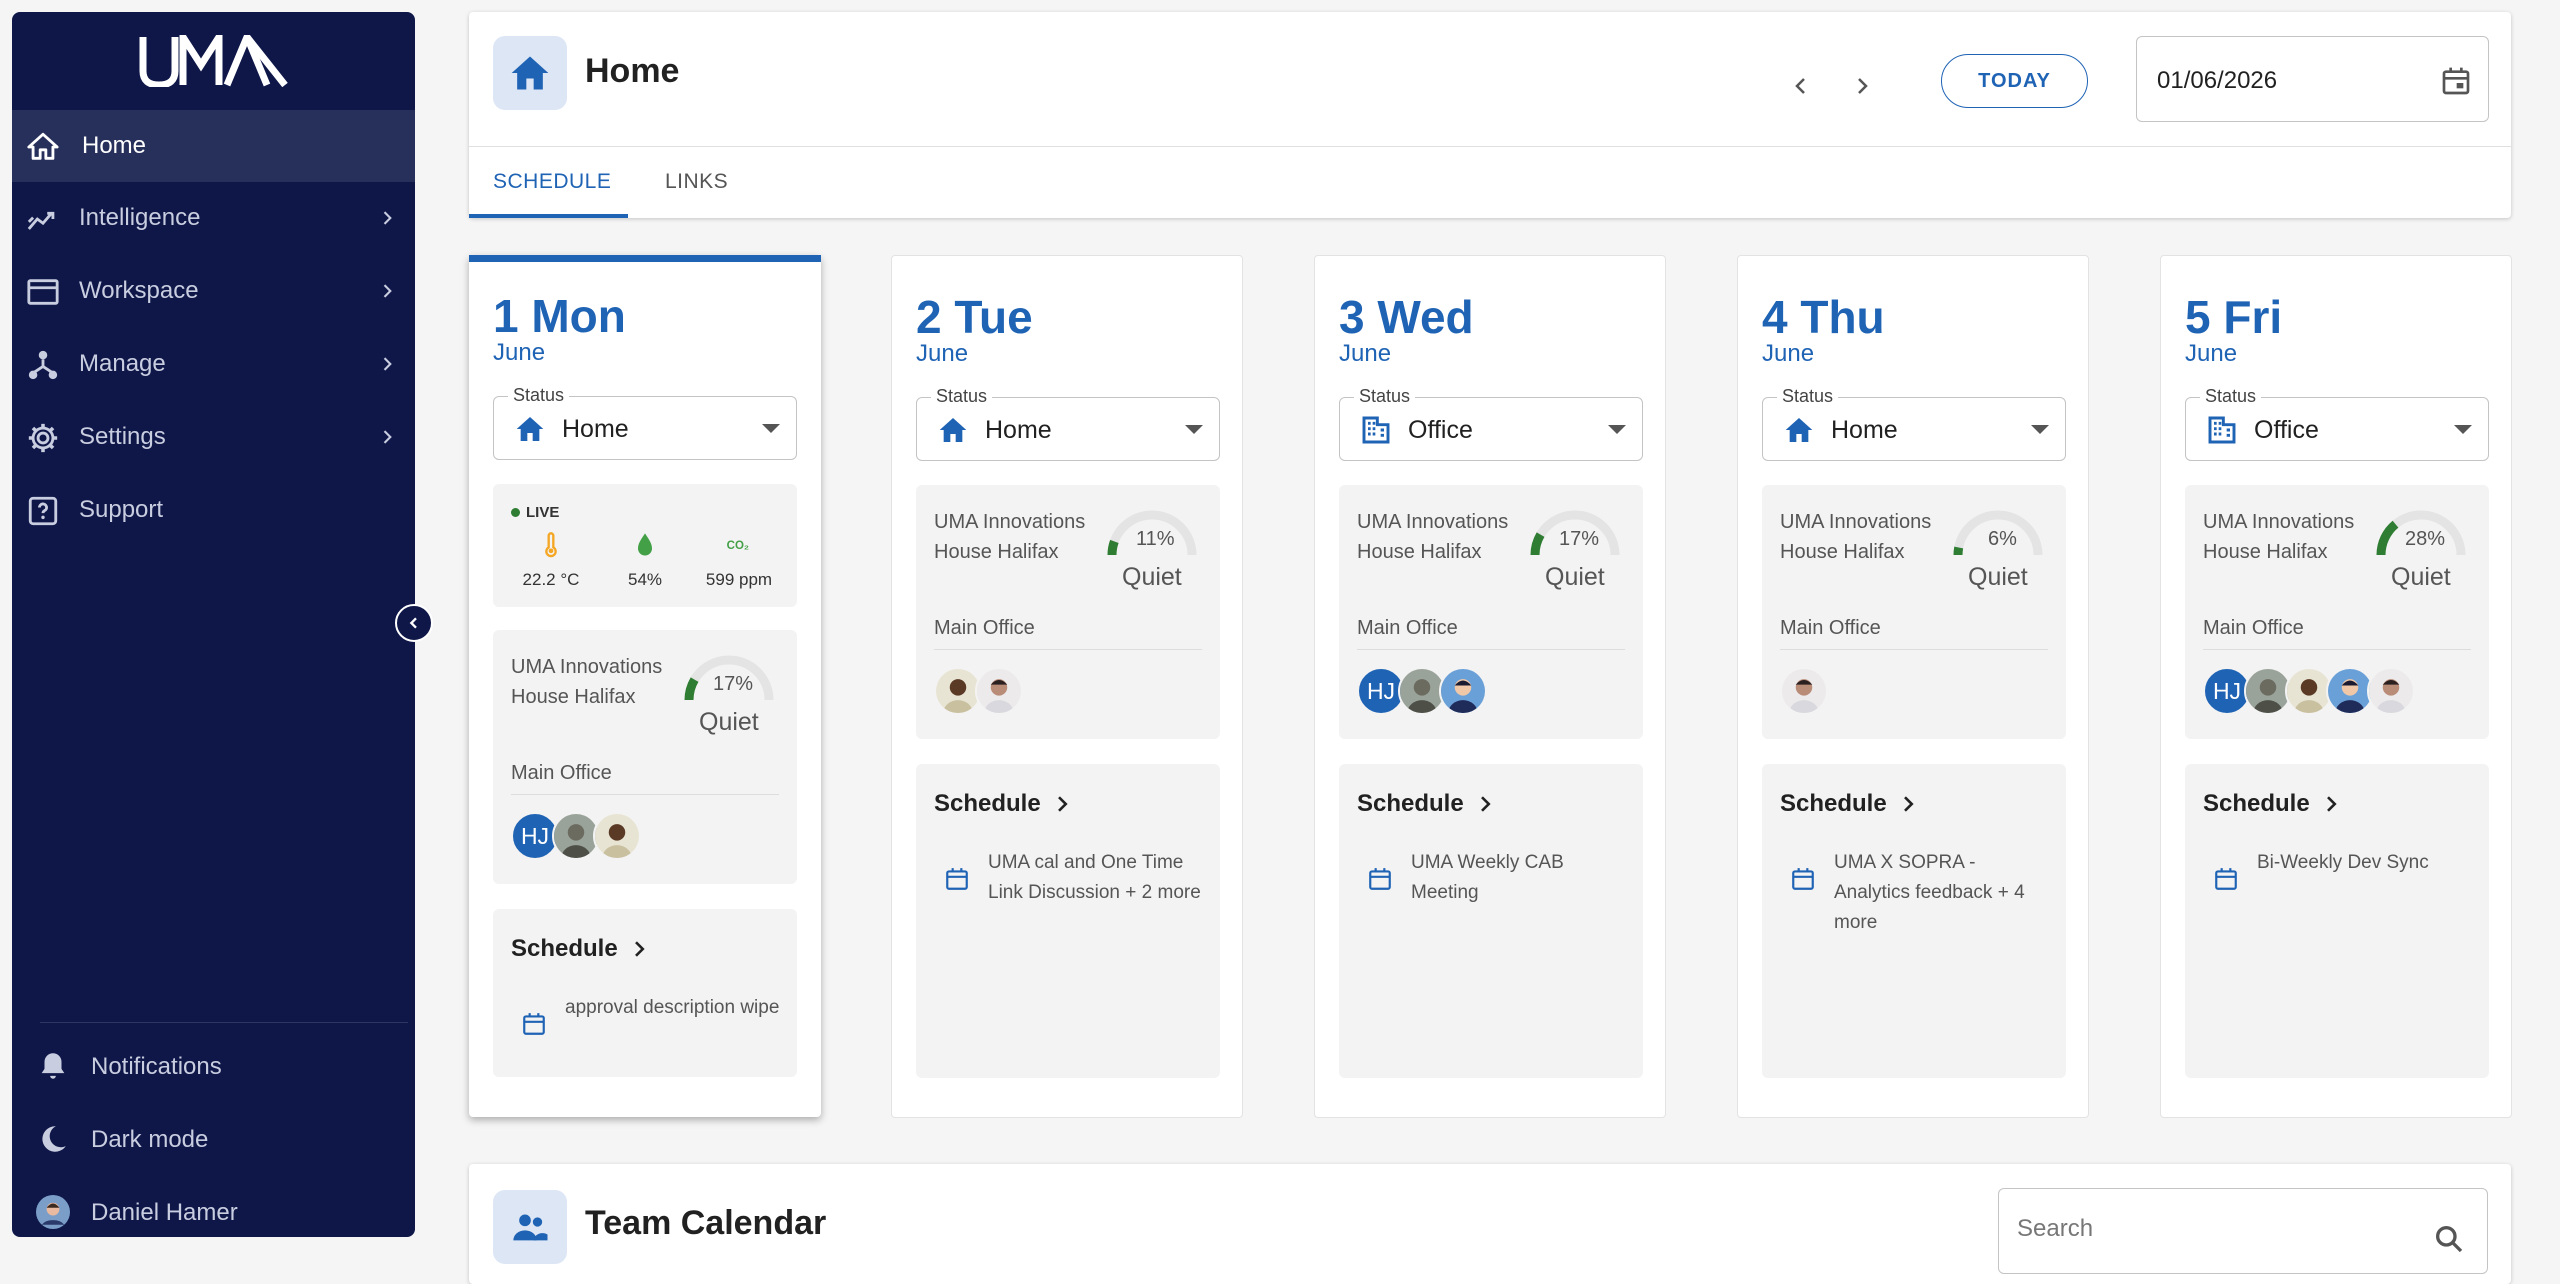 This screenshot has width=2560, height=1284. I want to click on team-icon-box, so click(530, 1227).